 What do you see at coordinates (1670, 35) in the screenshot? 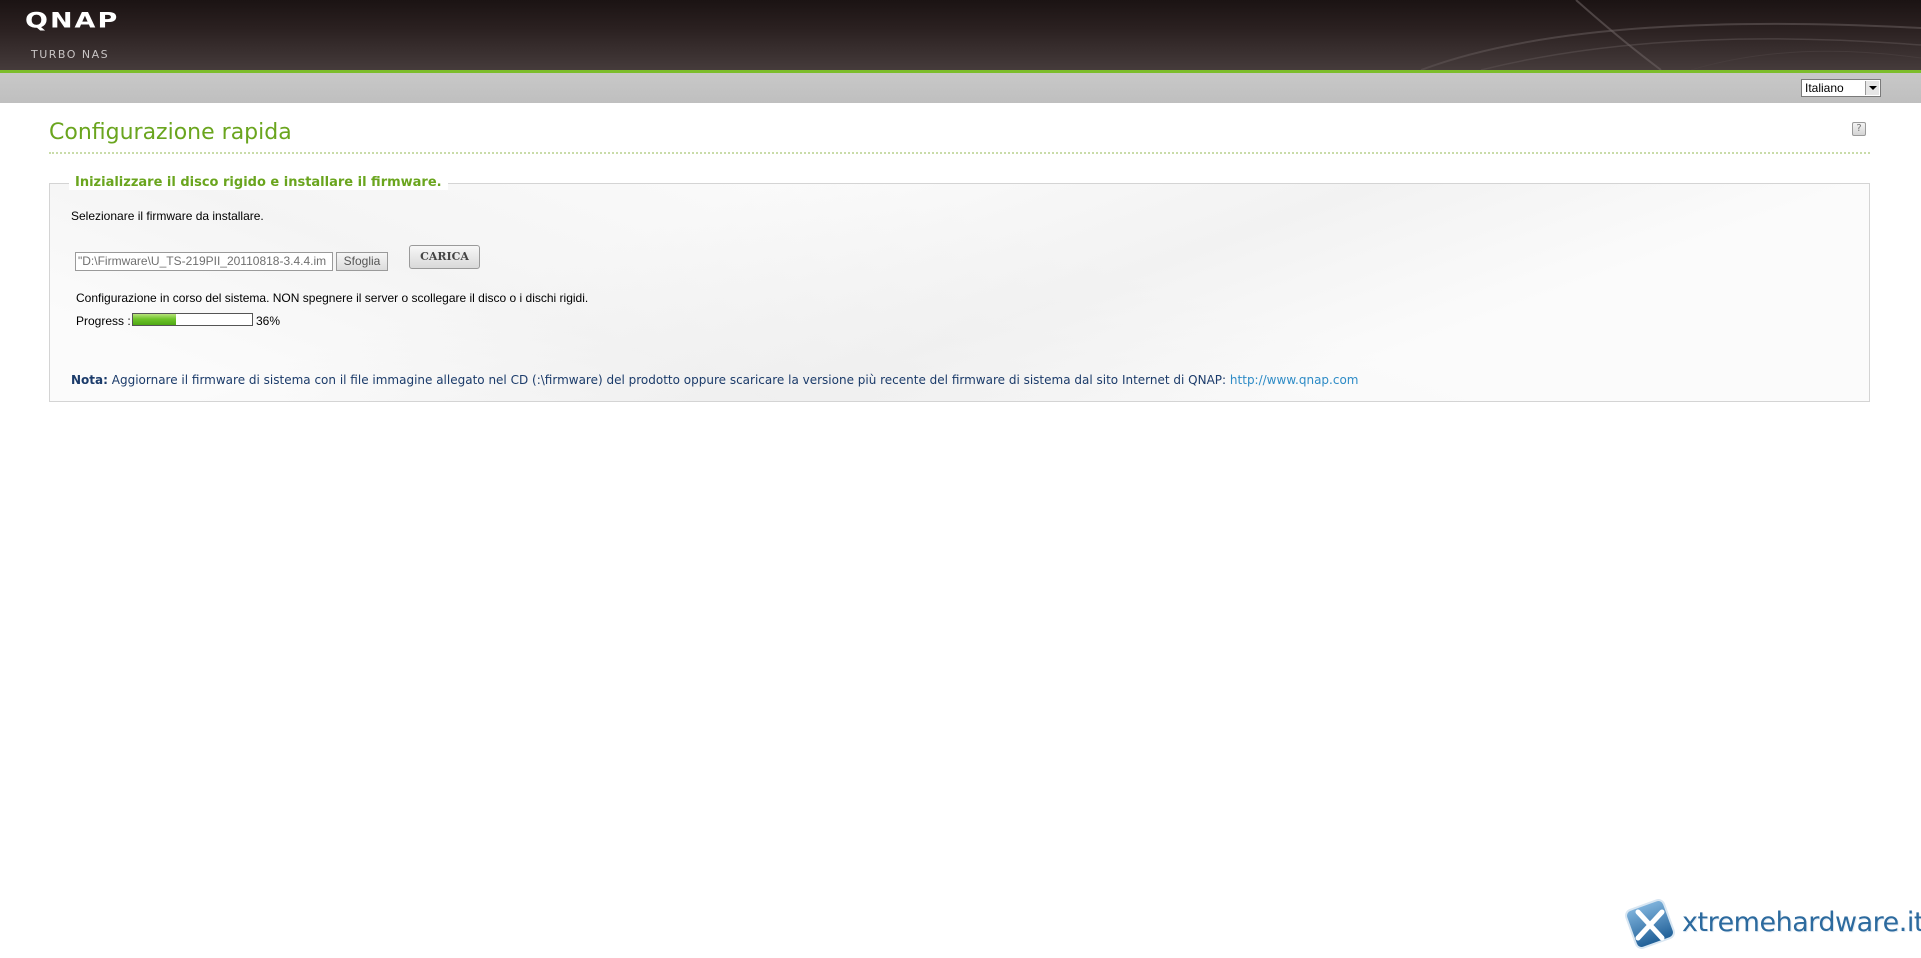
I see `header-decoration` at bounding box center [1670, 35].